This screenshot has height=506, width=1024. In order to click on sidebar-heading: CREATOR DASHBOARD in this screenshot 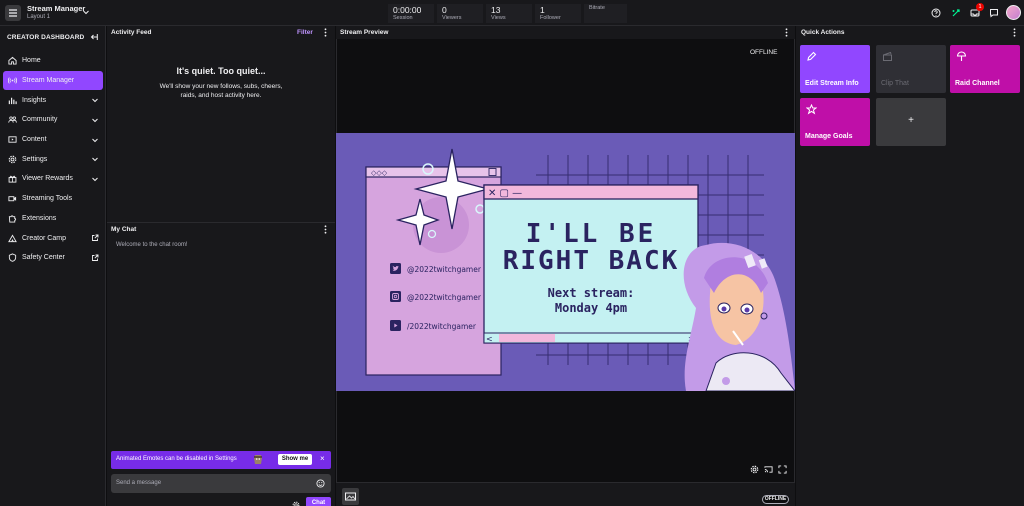, I will do `click(46, 37)`.